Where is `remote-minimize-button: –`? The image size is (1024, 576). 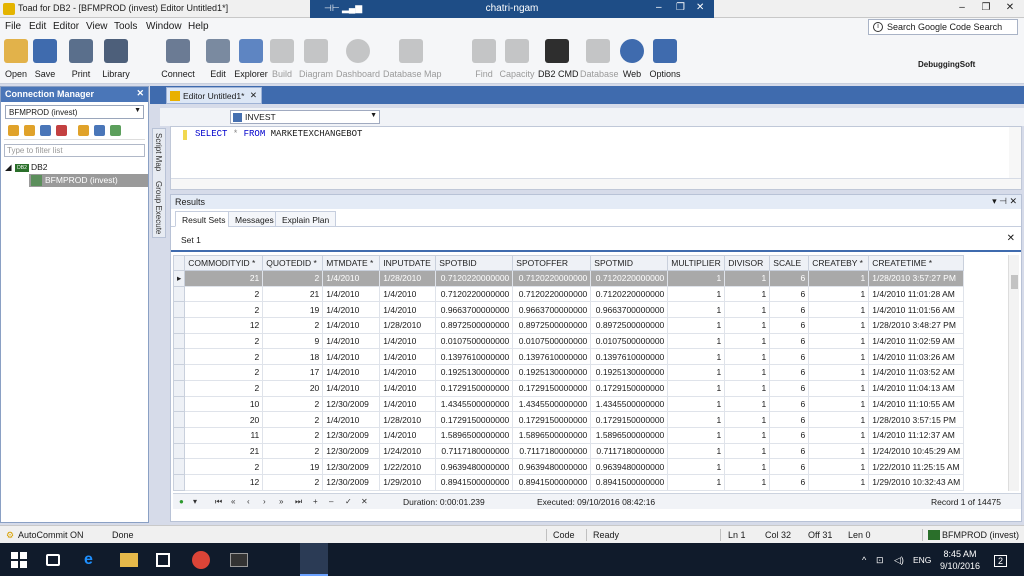 remote-minimize-button: – is located at coordinates (659, 7).